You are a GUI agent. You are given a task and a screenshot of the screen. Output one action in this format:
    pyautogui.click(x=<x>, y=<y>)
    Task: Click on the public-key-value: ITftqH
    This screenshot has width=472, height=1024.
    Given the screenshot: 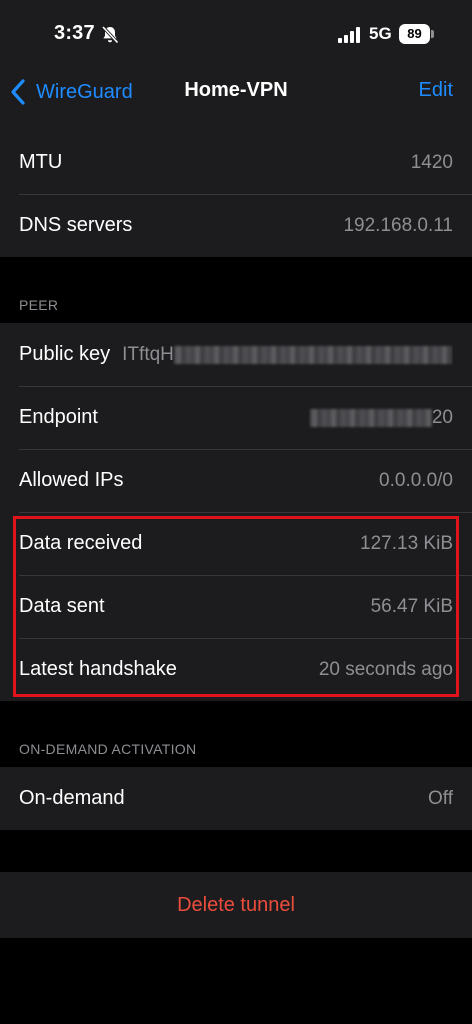 What is the action you would take?
    pyautogui.click(x=287, y=355)
    